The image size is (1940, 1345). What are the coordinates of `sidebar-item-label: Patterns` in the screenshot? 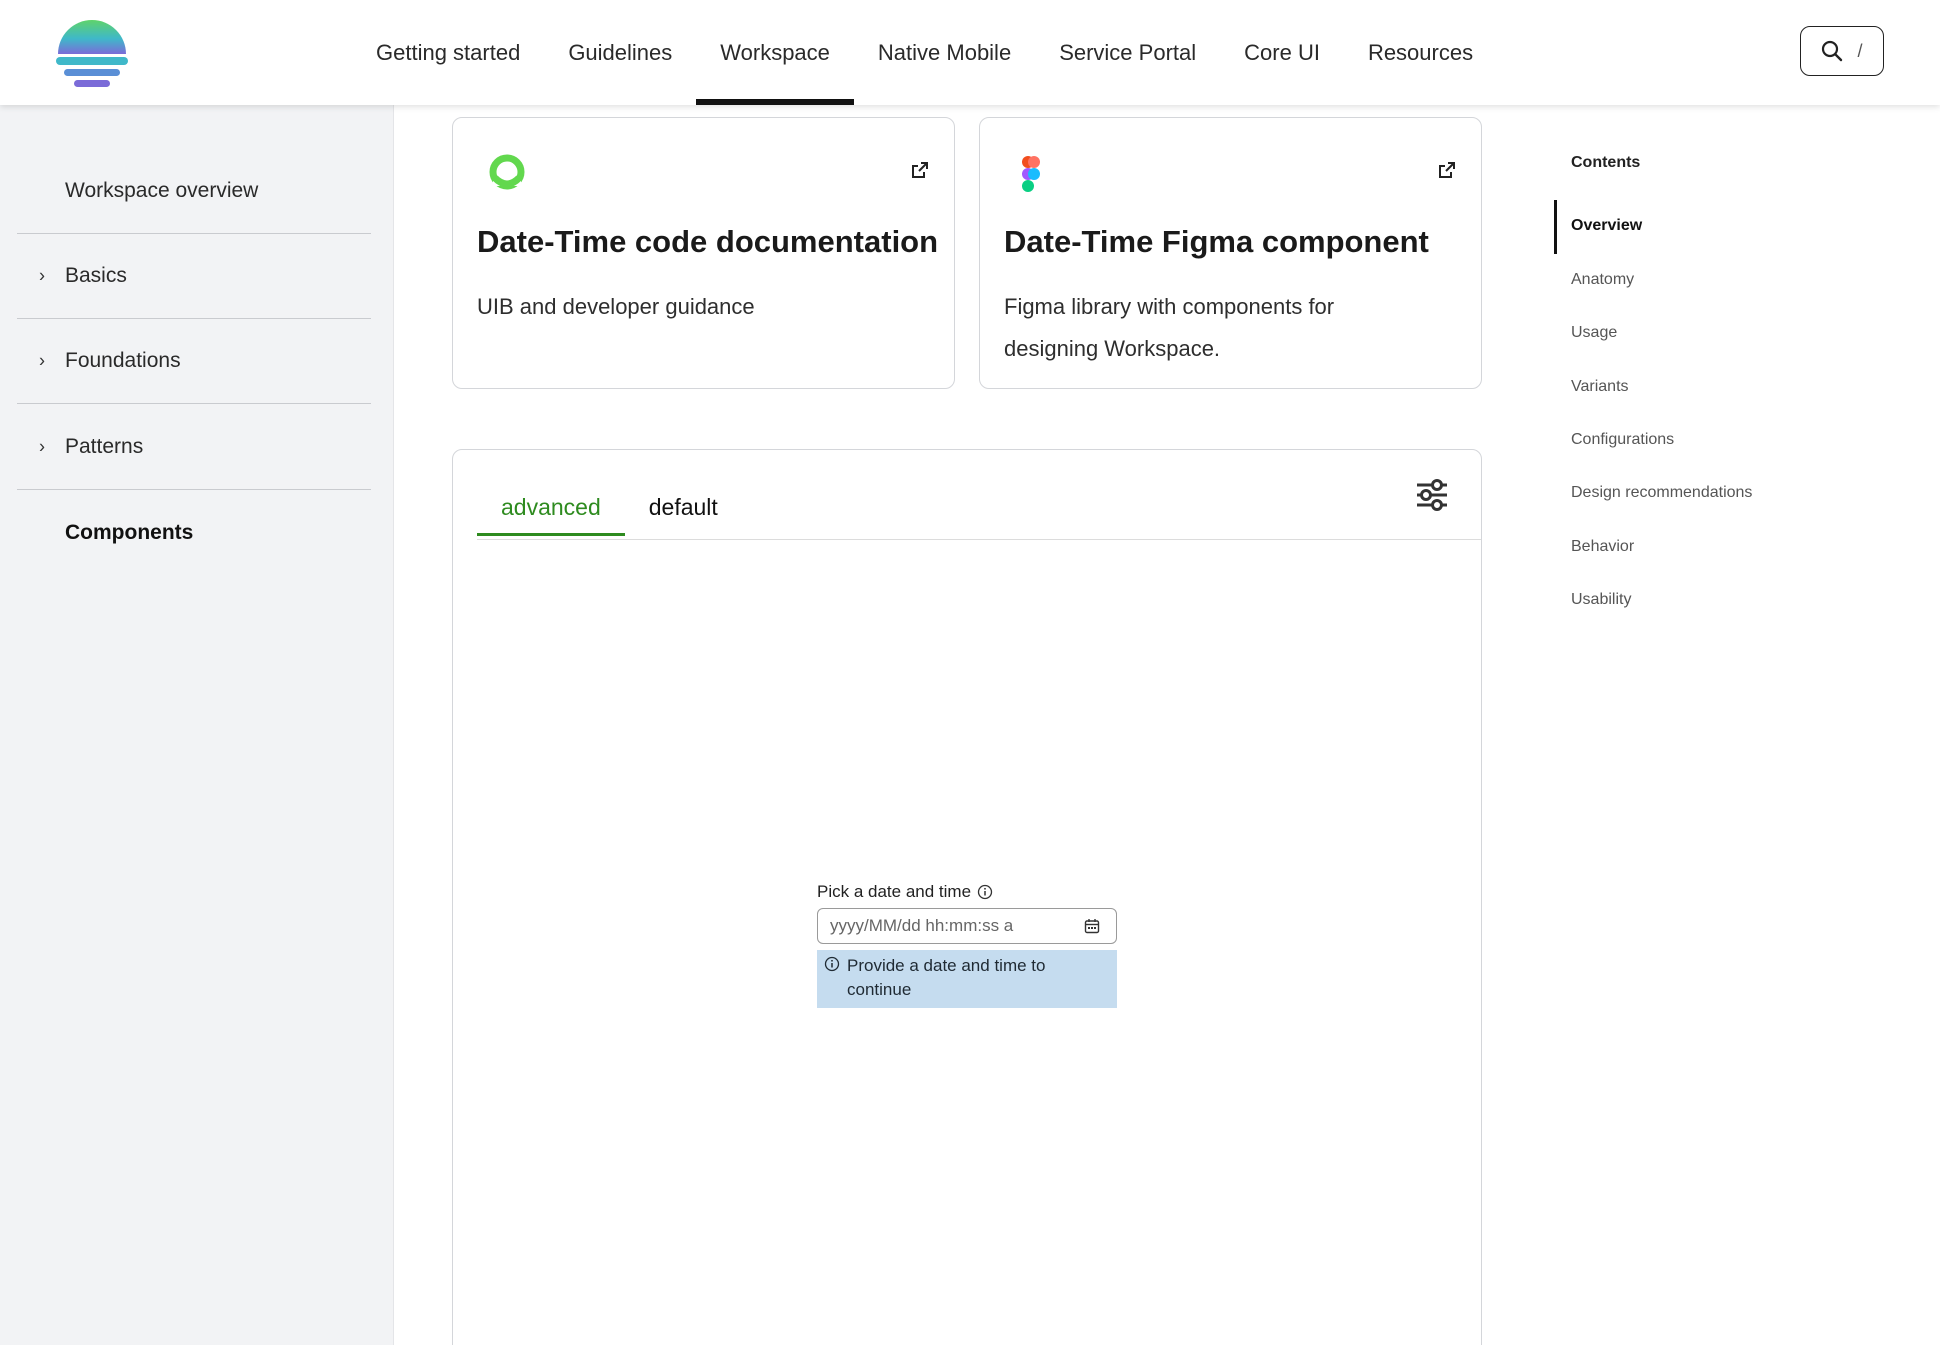 It's located at (104, 446).